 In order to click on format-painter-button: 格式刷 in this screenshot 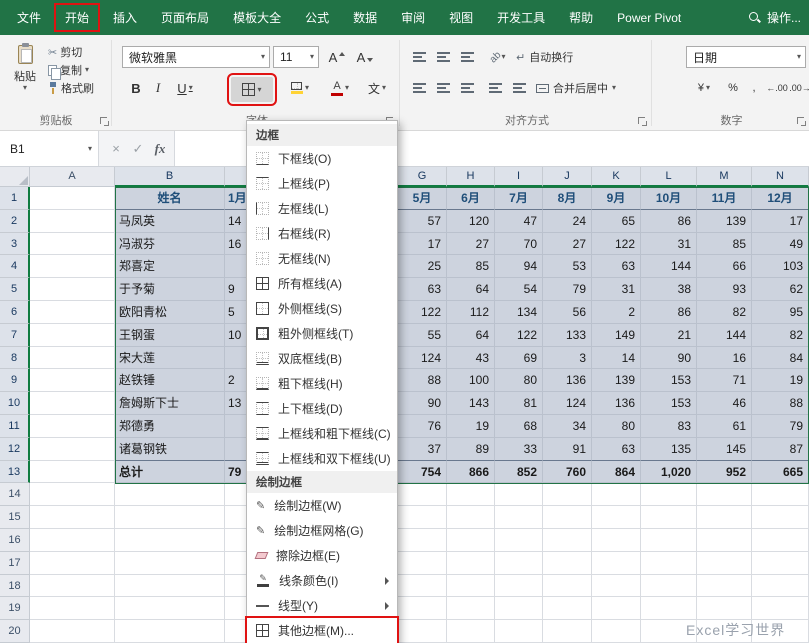, I will do `click(71, 88)`.